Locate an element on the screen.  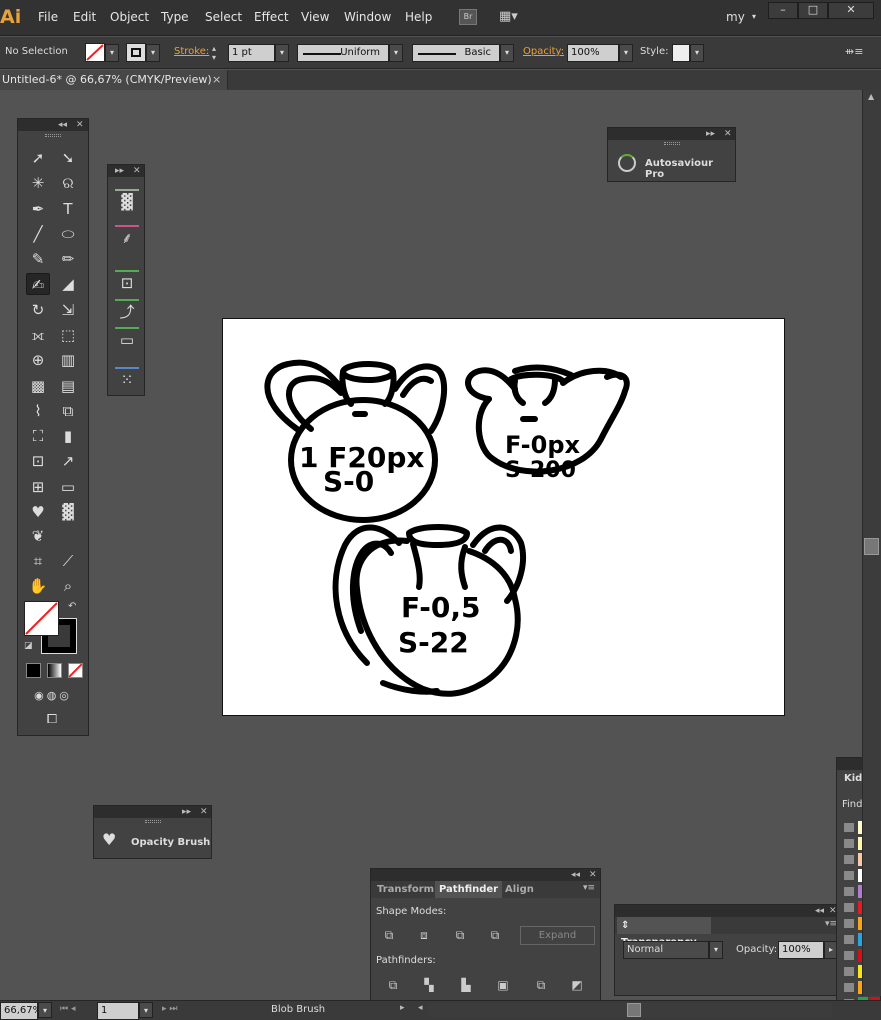
transform-box-icon: ⊡ is located at coordinates (127, 281).